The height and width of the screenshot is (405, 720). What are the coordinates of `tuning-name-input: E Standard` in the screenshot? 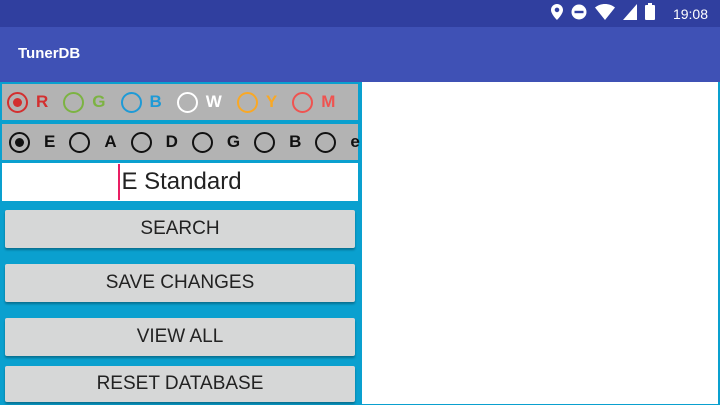 It's located at (180, 182).